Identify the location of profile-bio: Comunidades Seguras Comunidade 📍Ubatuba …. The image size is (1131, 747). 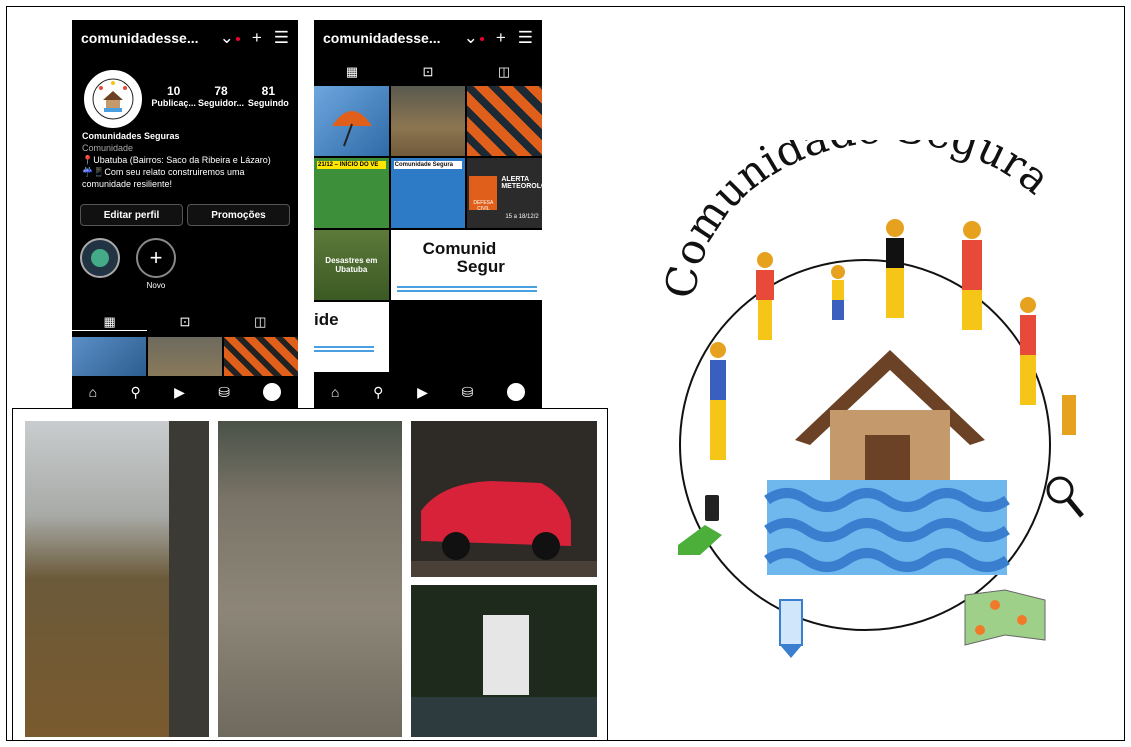
(187, 160).